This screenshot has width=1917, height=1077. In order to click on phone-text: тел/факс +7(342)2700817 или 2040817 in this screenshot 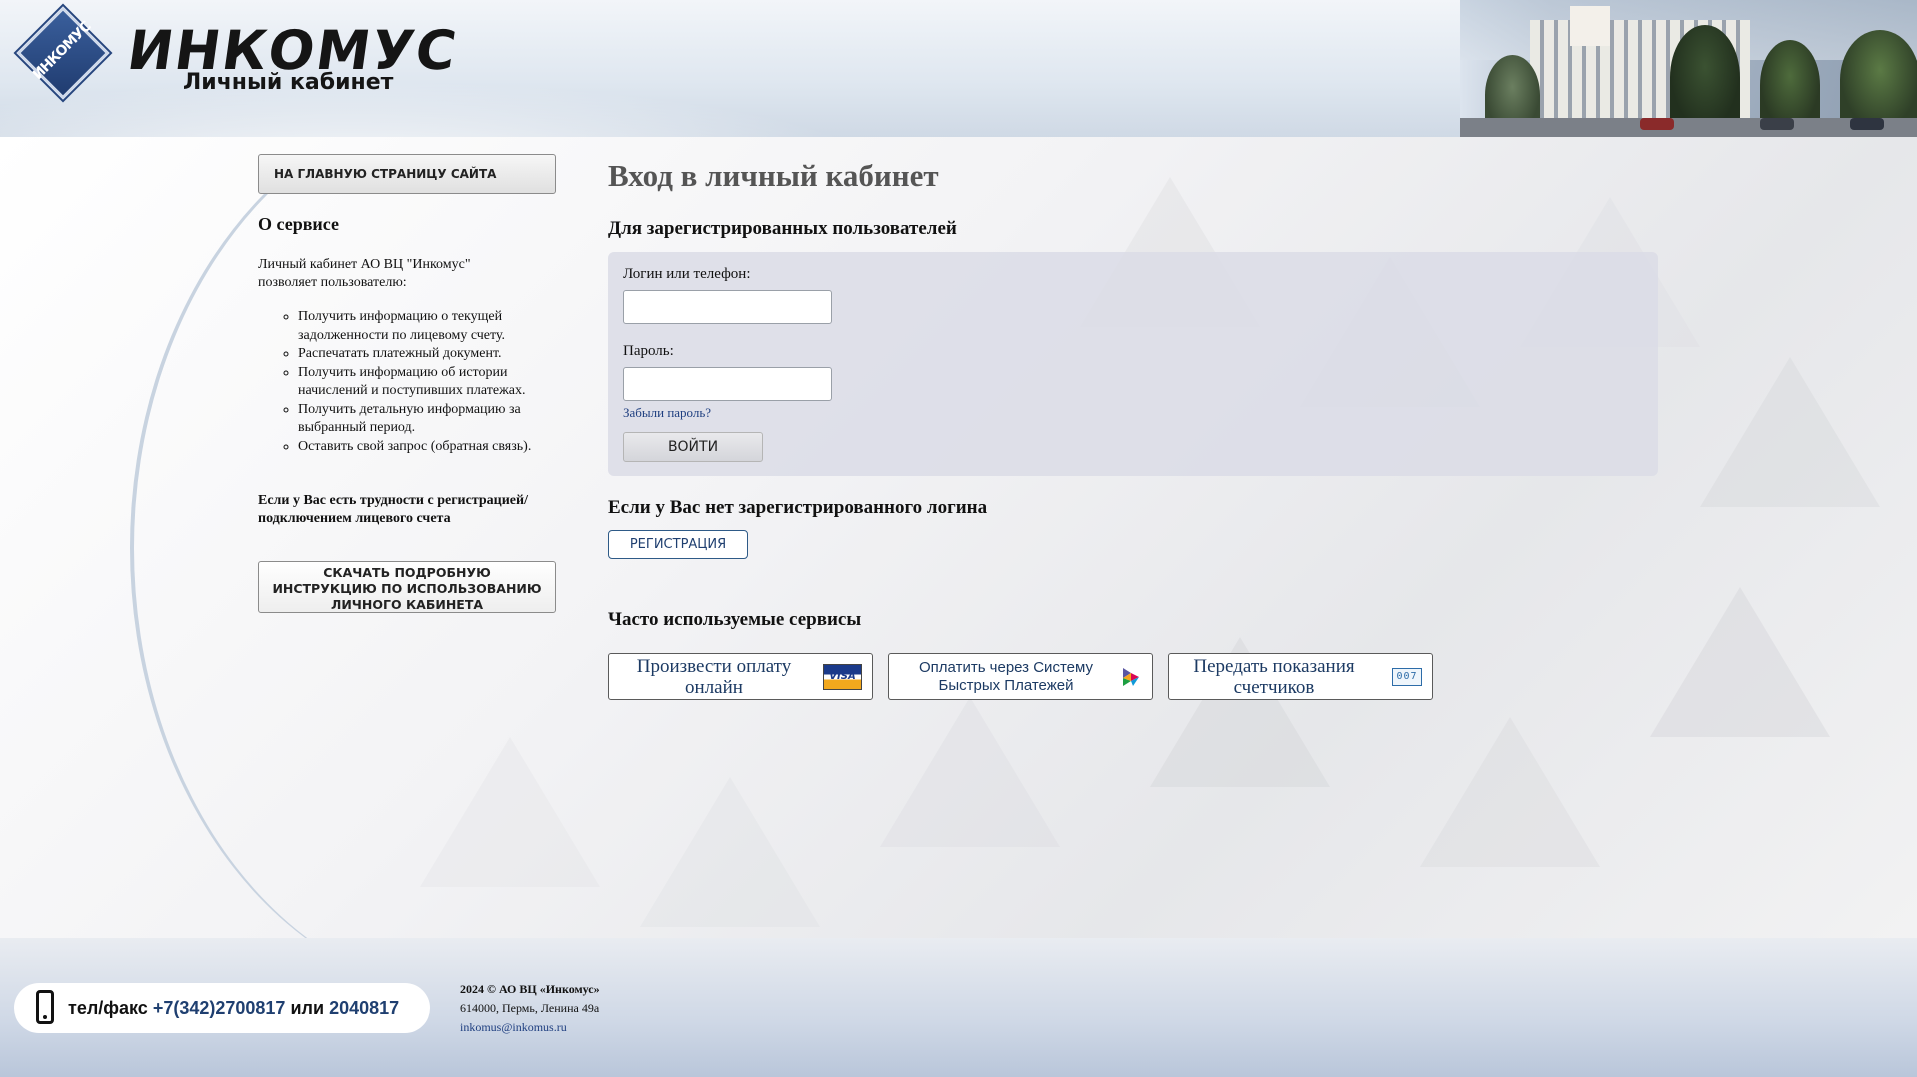, I will do `click(233, 1008)`.